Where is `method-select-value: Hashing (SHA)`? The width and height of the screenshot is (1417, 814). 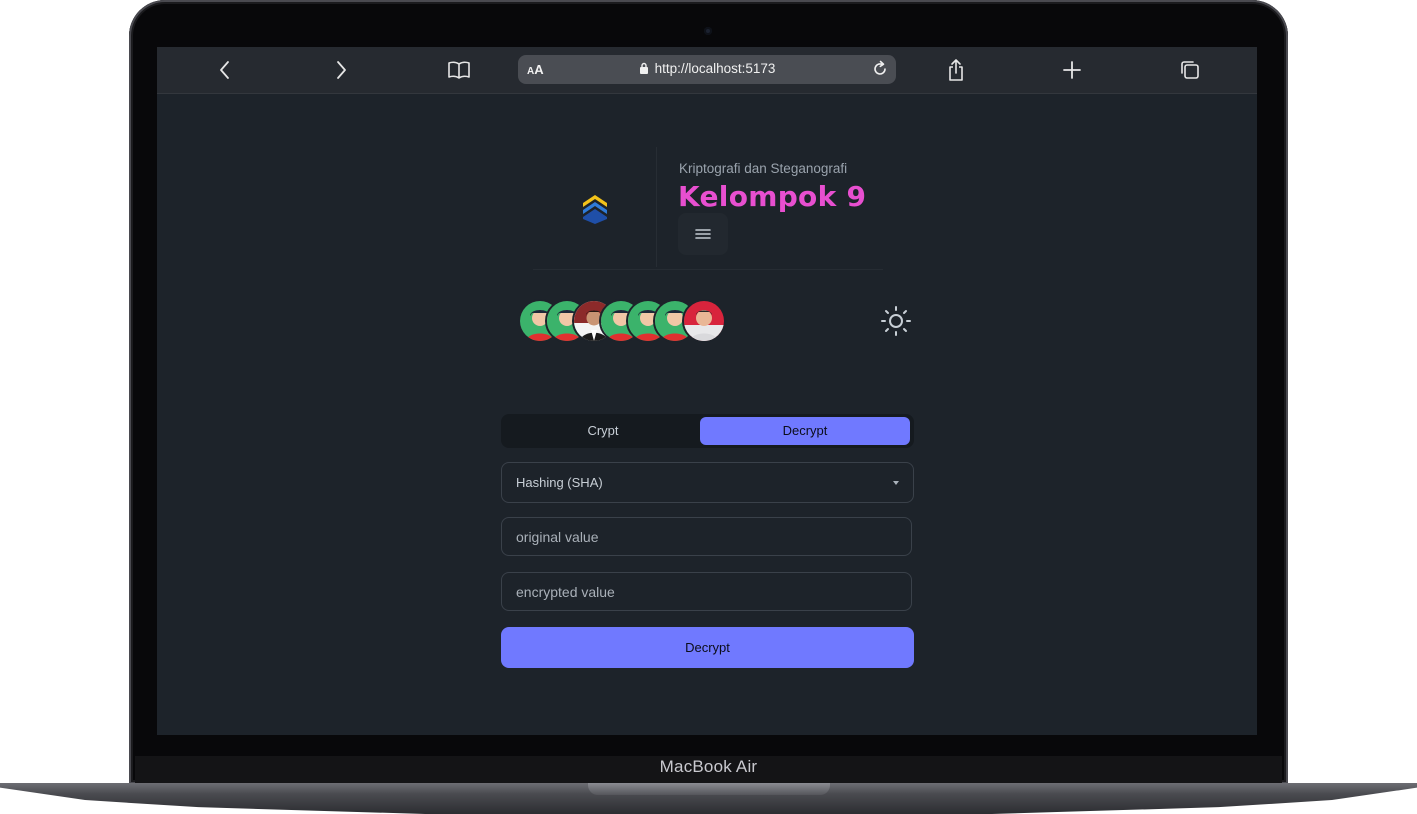
method-select-value: Hashing (SHA) is located at coordinates (559, 482).